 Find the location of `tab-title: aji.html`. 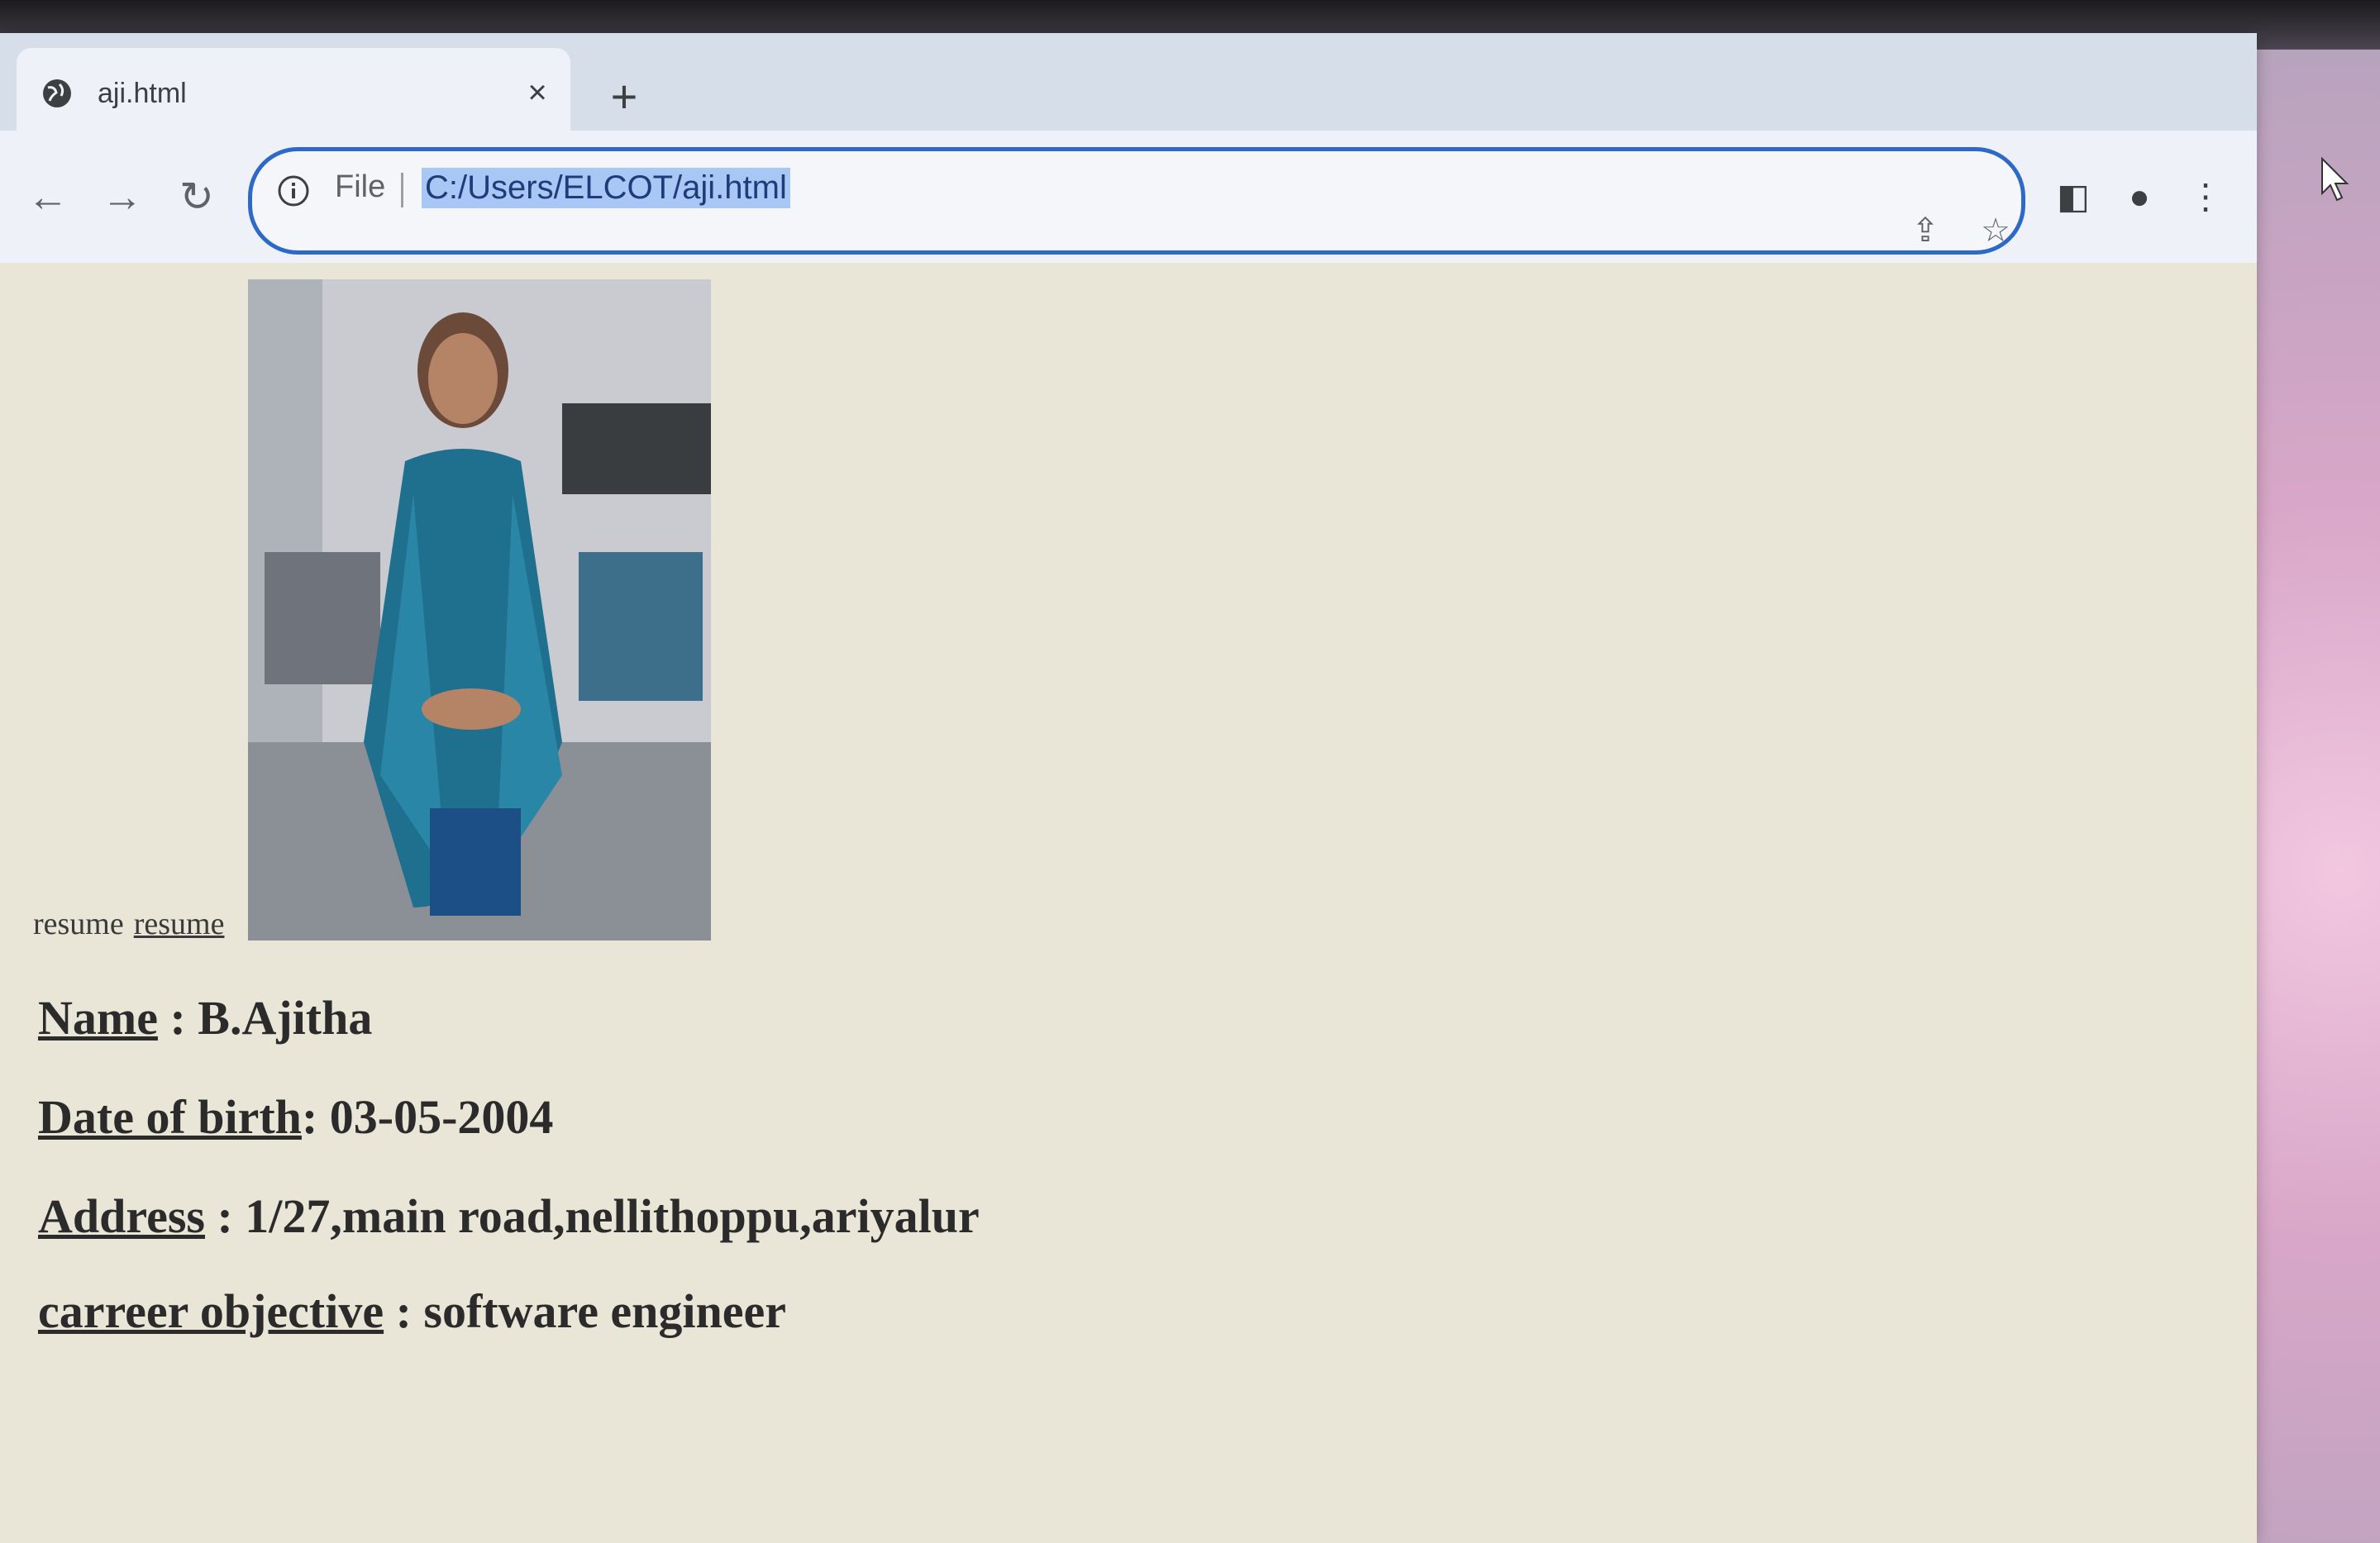

tab-title: aji.html is located at coordinates (142, 93).